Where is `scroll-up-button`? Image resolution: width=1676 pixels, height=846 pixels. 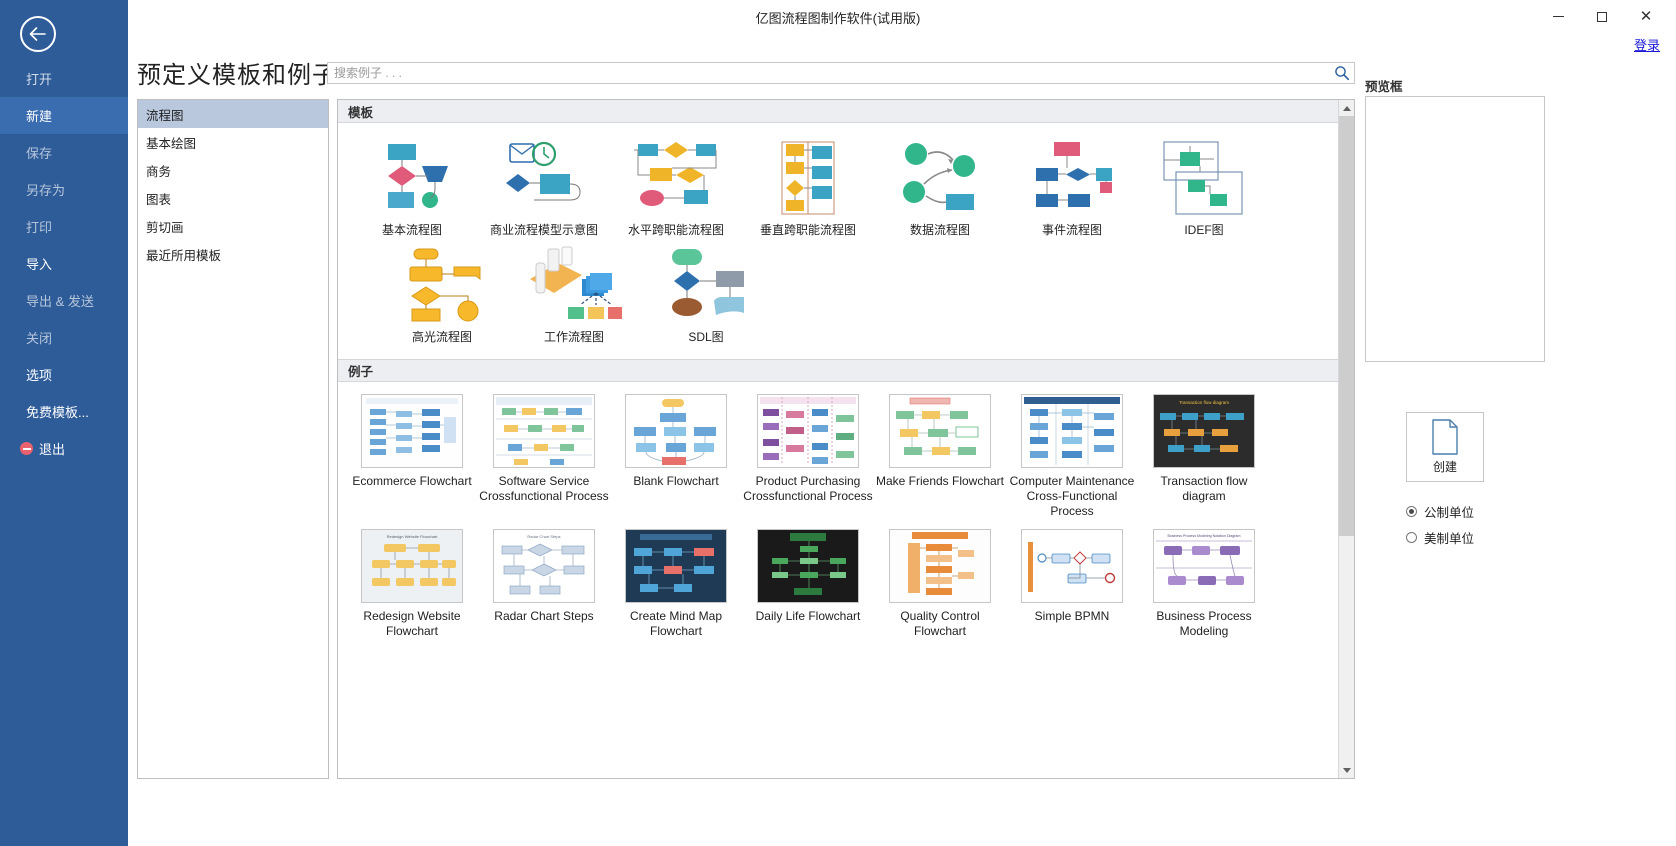 scroll-up-button is located at coordinates (1346, 108).